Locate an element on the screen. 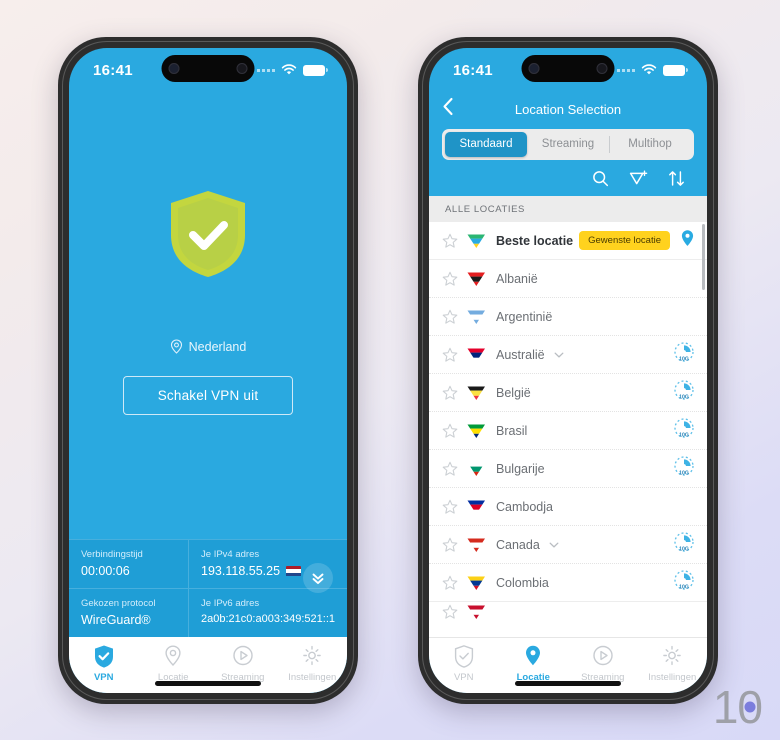 This screenshot has width=780, height=740. segmented-control: Standaard Streaming Multihop is located at coordinates (568, 144).